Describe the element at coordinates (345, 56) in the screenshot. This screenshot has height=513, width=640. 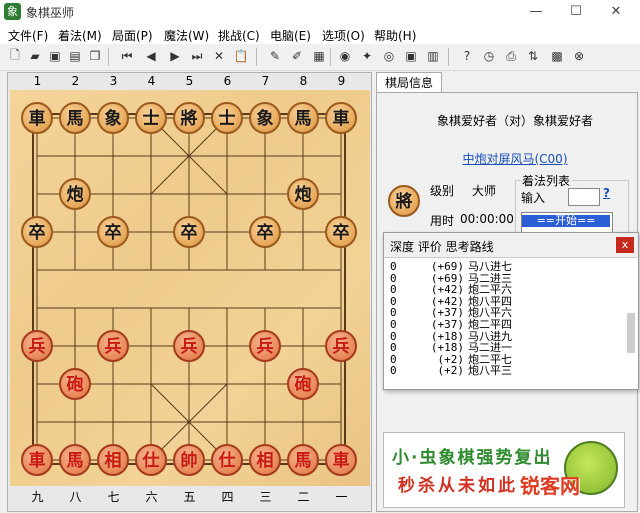
I see `palette-icon: ◉` at that location.